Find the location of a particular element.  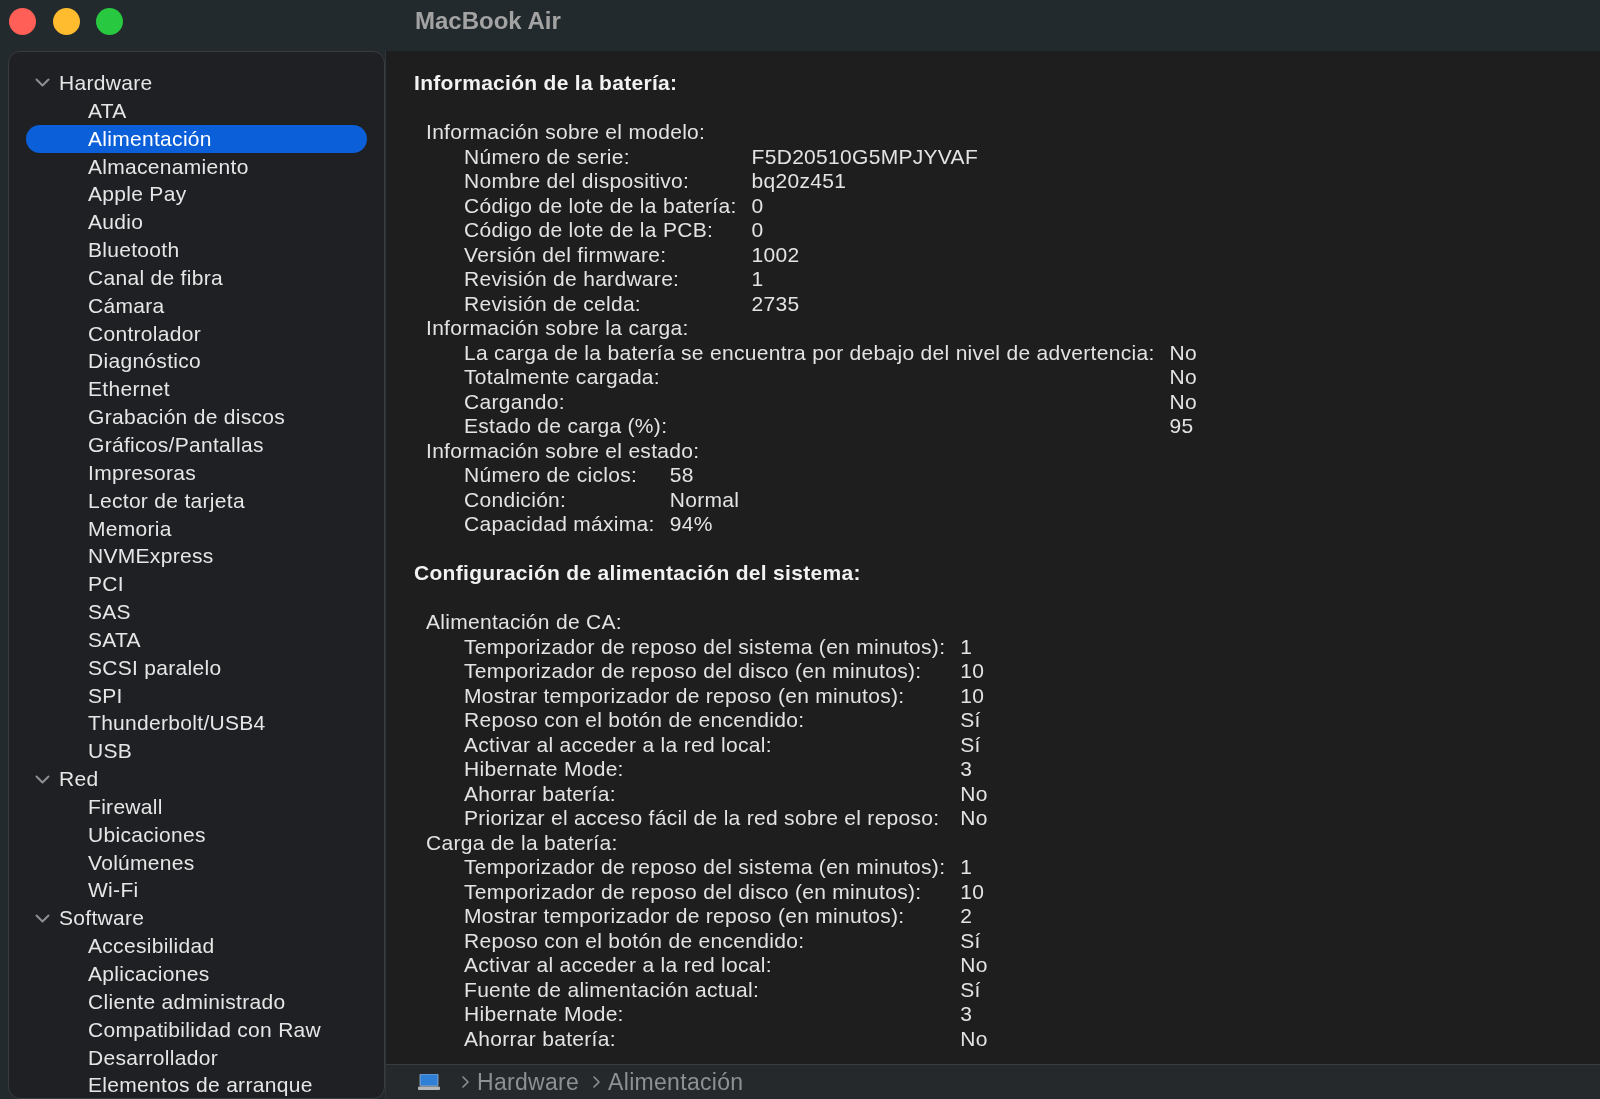

sidebar-item: Ethernet is located at coordinates (196, 389).